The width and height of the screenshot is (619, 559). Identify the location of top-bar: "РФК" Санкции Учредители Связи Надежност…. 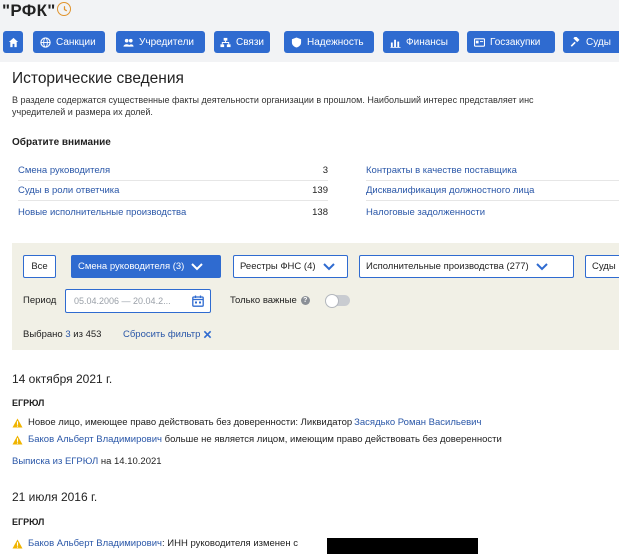
(309, 31).